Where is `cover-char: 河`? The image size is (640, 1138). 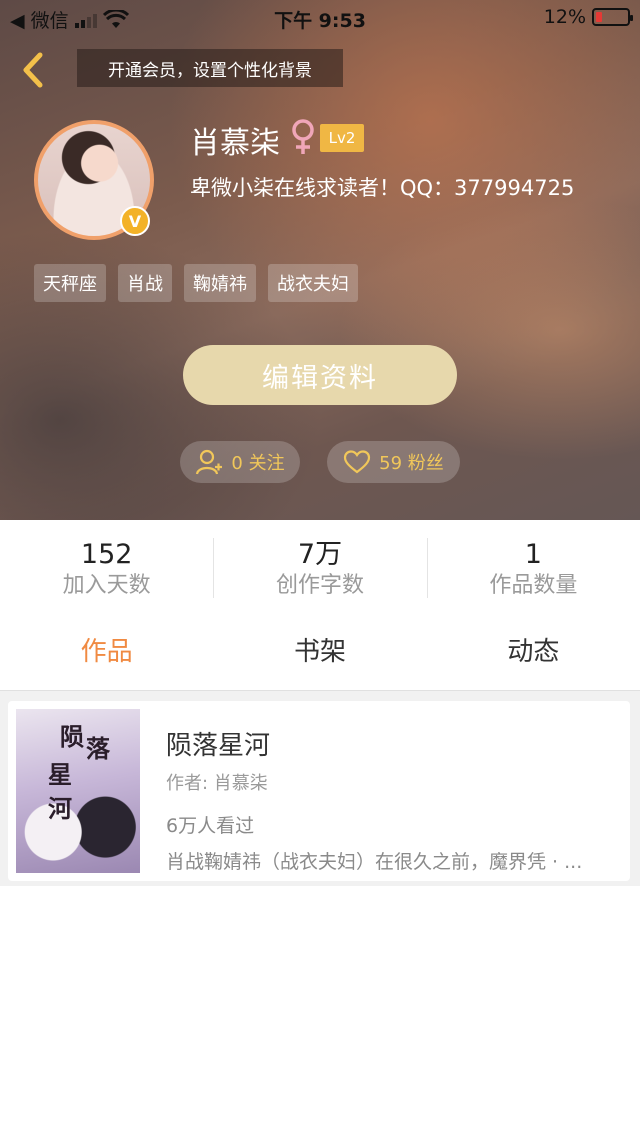
cover-char: 河 is located at coordinates (60, 808).